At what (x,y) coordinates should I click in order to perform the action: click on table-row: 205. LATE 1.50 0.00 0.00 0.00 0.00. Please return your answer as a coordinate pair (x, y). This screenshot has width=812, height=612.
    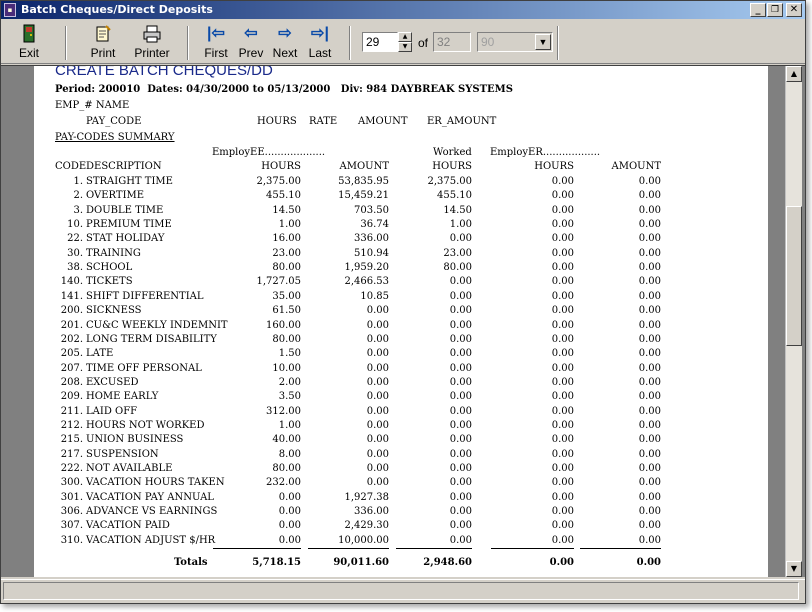
    Looking at the image, I should click on (401, 355).